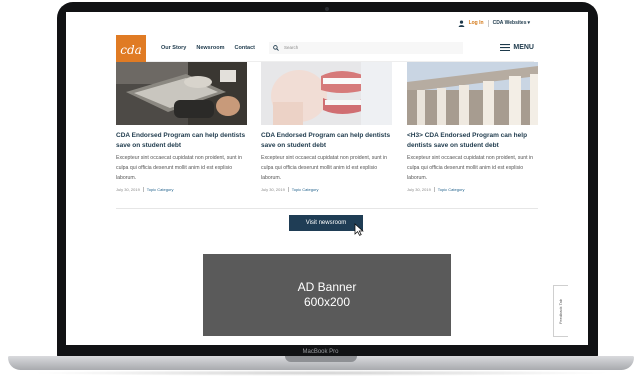 This screenshot has width=641, height=381. I want to click on user-icon, so click(461, 23).